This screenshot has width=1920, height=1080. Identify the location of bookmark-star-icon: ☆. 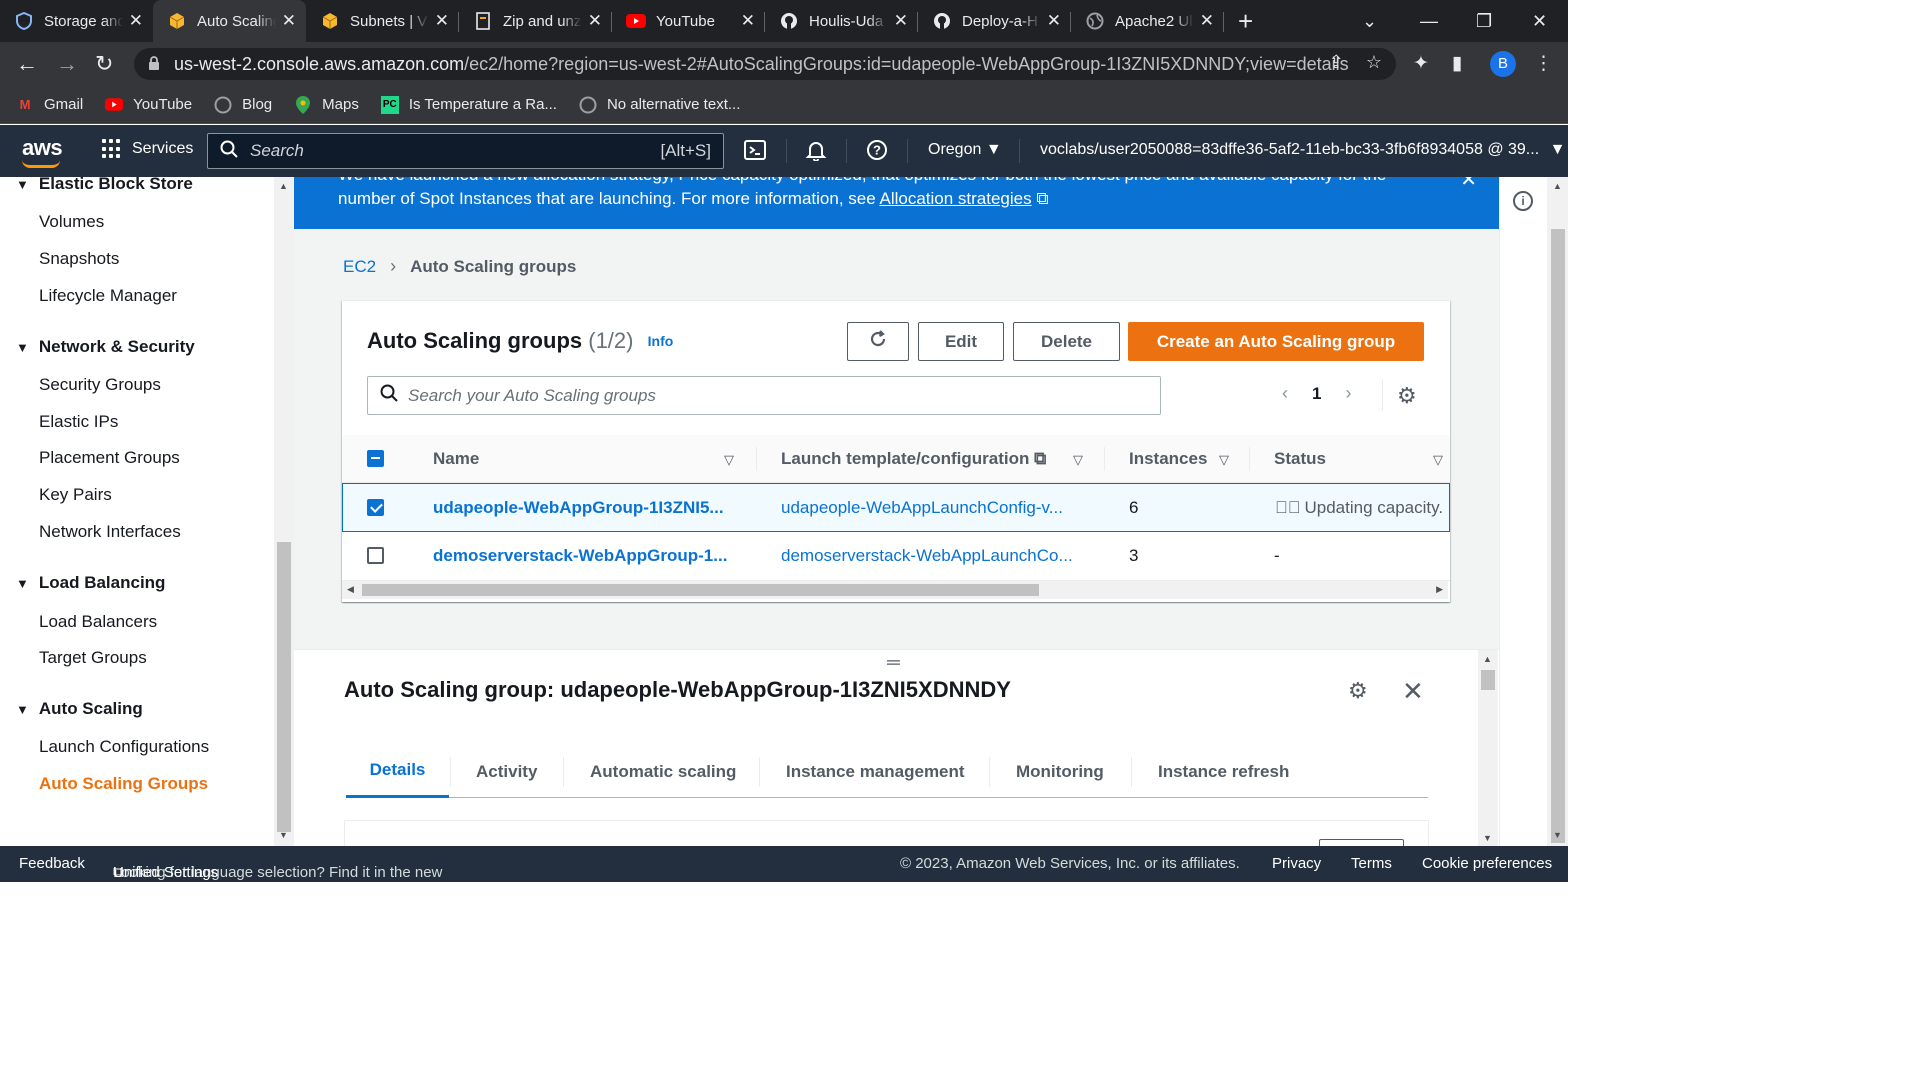
(1374, 62).